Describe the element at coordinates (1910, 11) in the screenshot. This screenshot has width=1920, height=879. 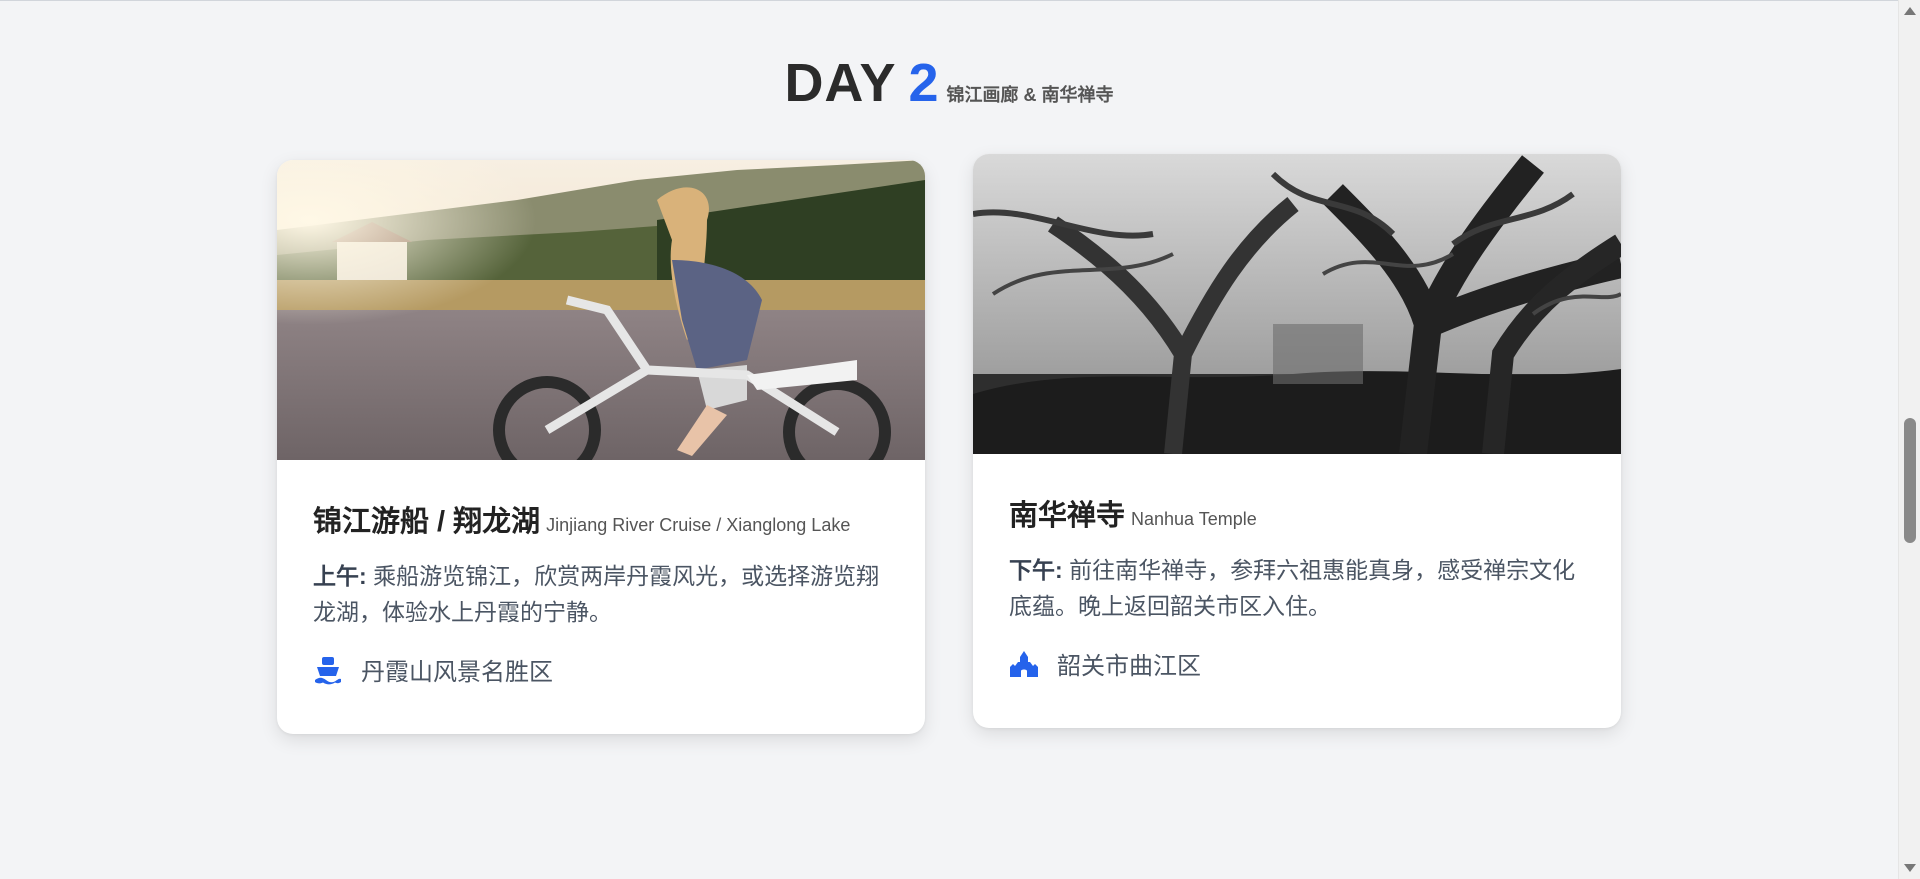
I see `scroll-up-arrow-icon` at that location.